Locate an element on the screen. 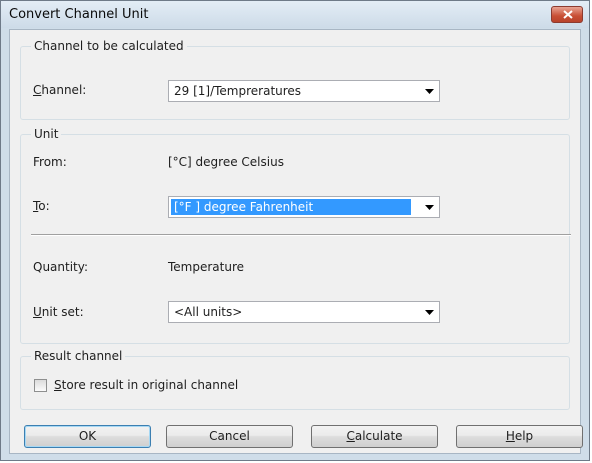 The height and width of the screenshot is (463, 592). quantity-label: Quantity: is located at coordinates (61, 267).